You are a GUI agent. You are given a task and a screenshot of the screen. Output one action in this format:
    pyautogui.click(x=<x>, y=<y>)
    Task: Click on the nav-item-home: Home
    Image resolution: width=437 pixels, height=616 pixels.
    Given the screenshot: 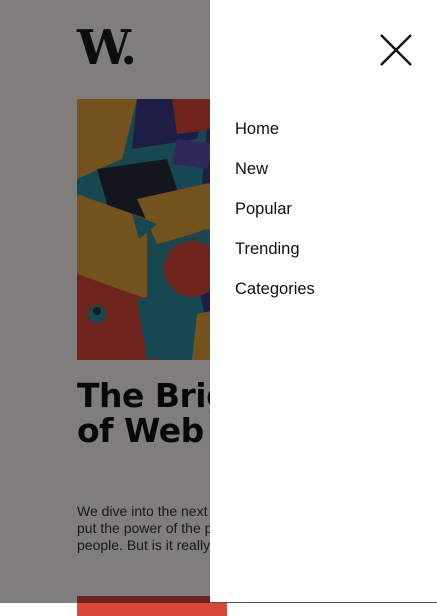 What is the action you would take?
    pyautogui.click(x=275, y=138)
    